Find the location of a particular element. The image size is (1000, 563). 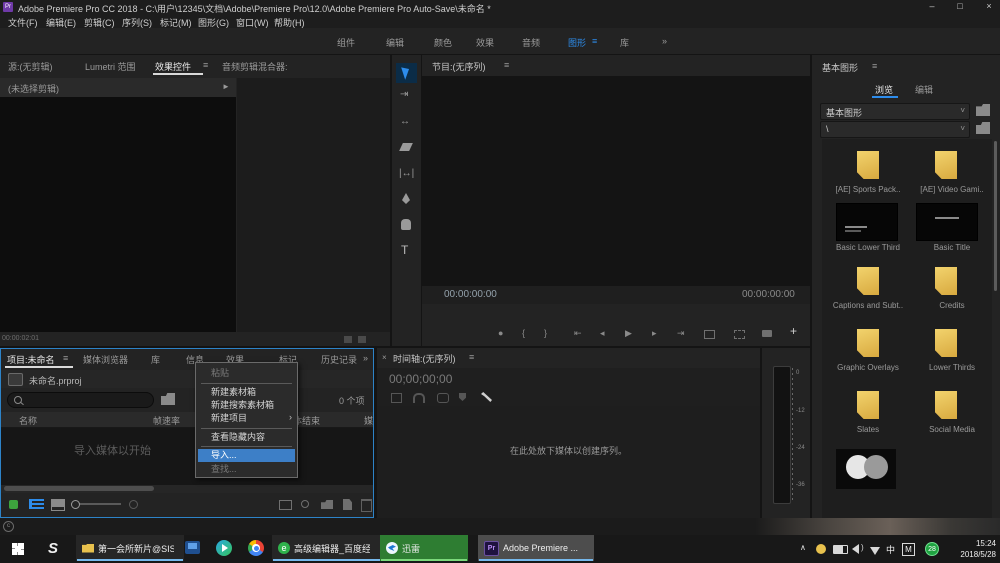

column-name: 名称 is located at coordinates (28, 420).